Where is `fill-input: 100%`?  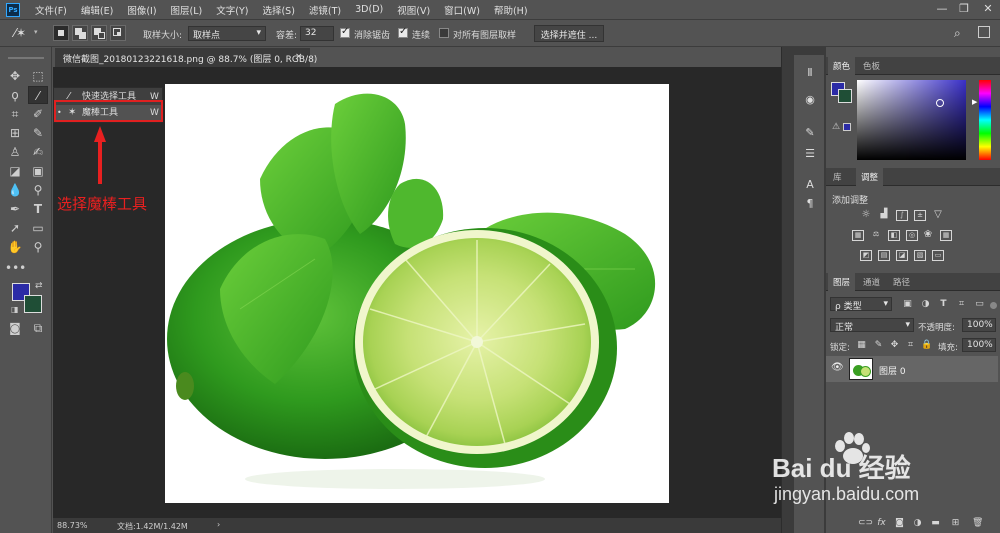
fill-input: 100% is located at coordinates (979, 345).